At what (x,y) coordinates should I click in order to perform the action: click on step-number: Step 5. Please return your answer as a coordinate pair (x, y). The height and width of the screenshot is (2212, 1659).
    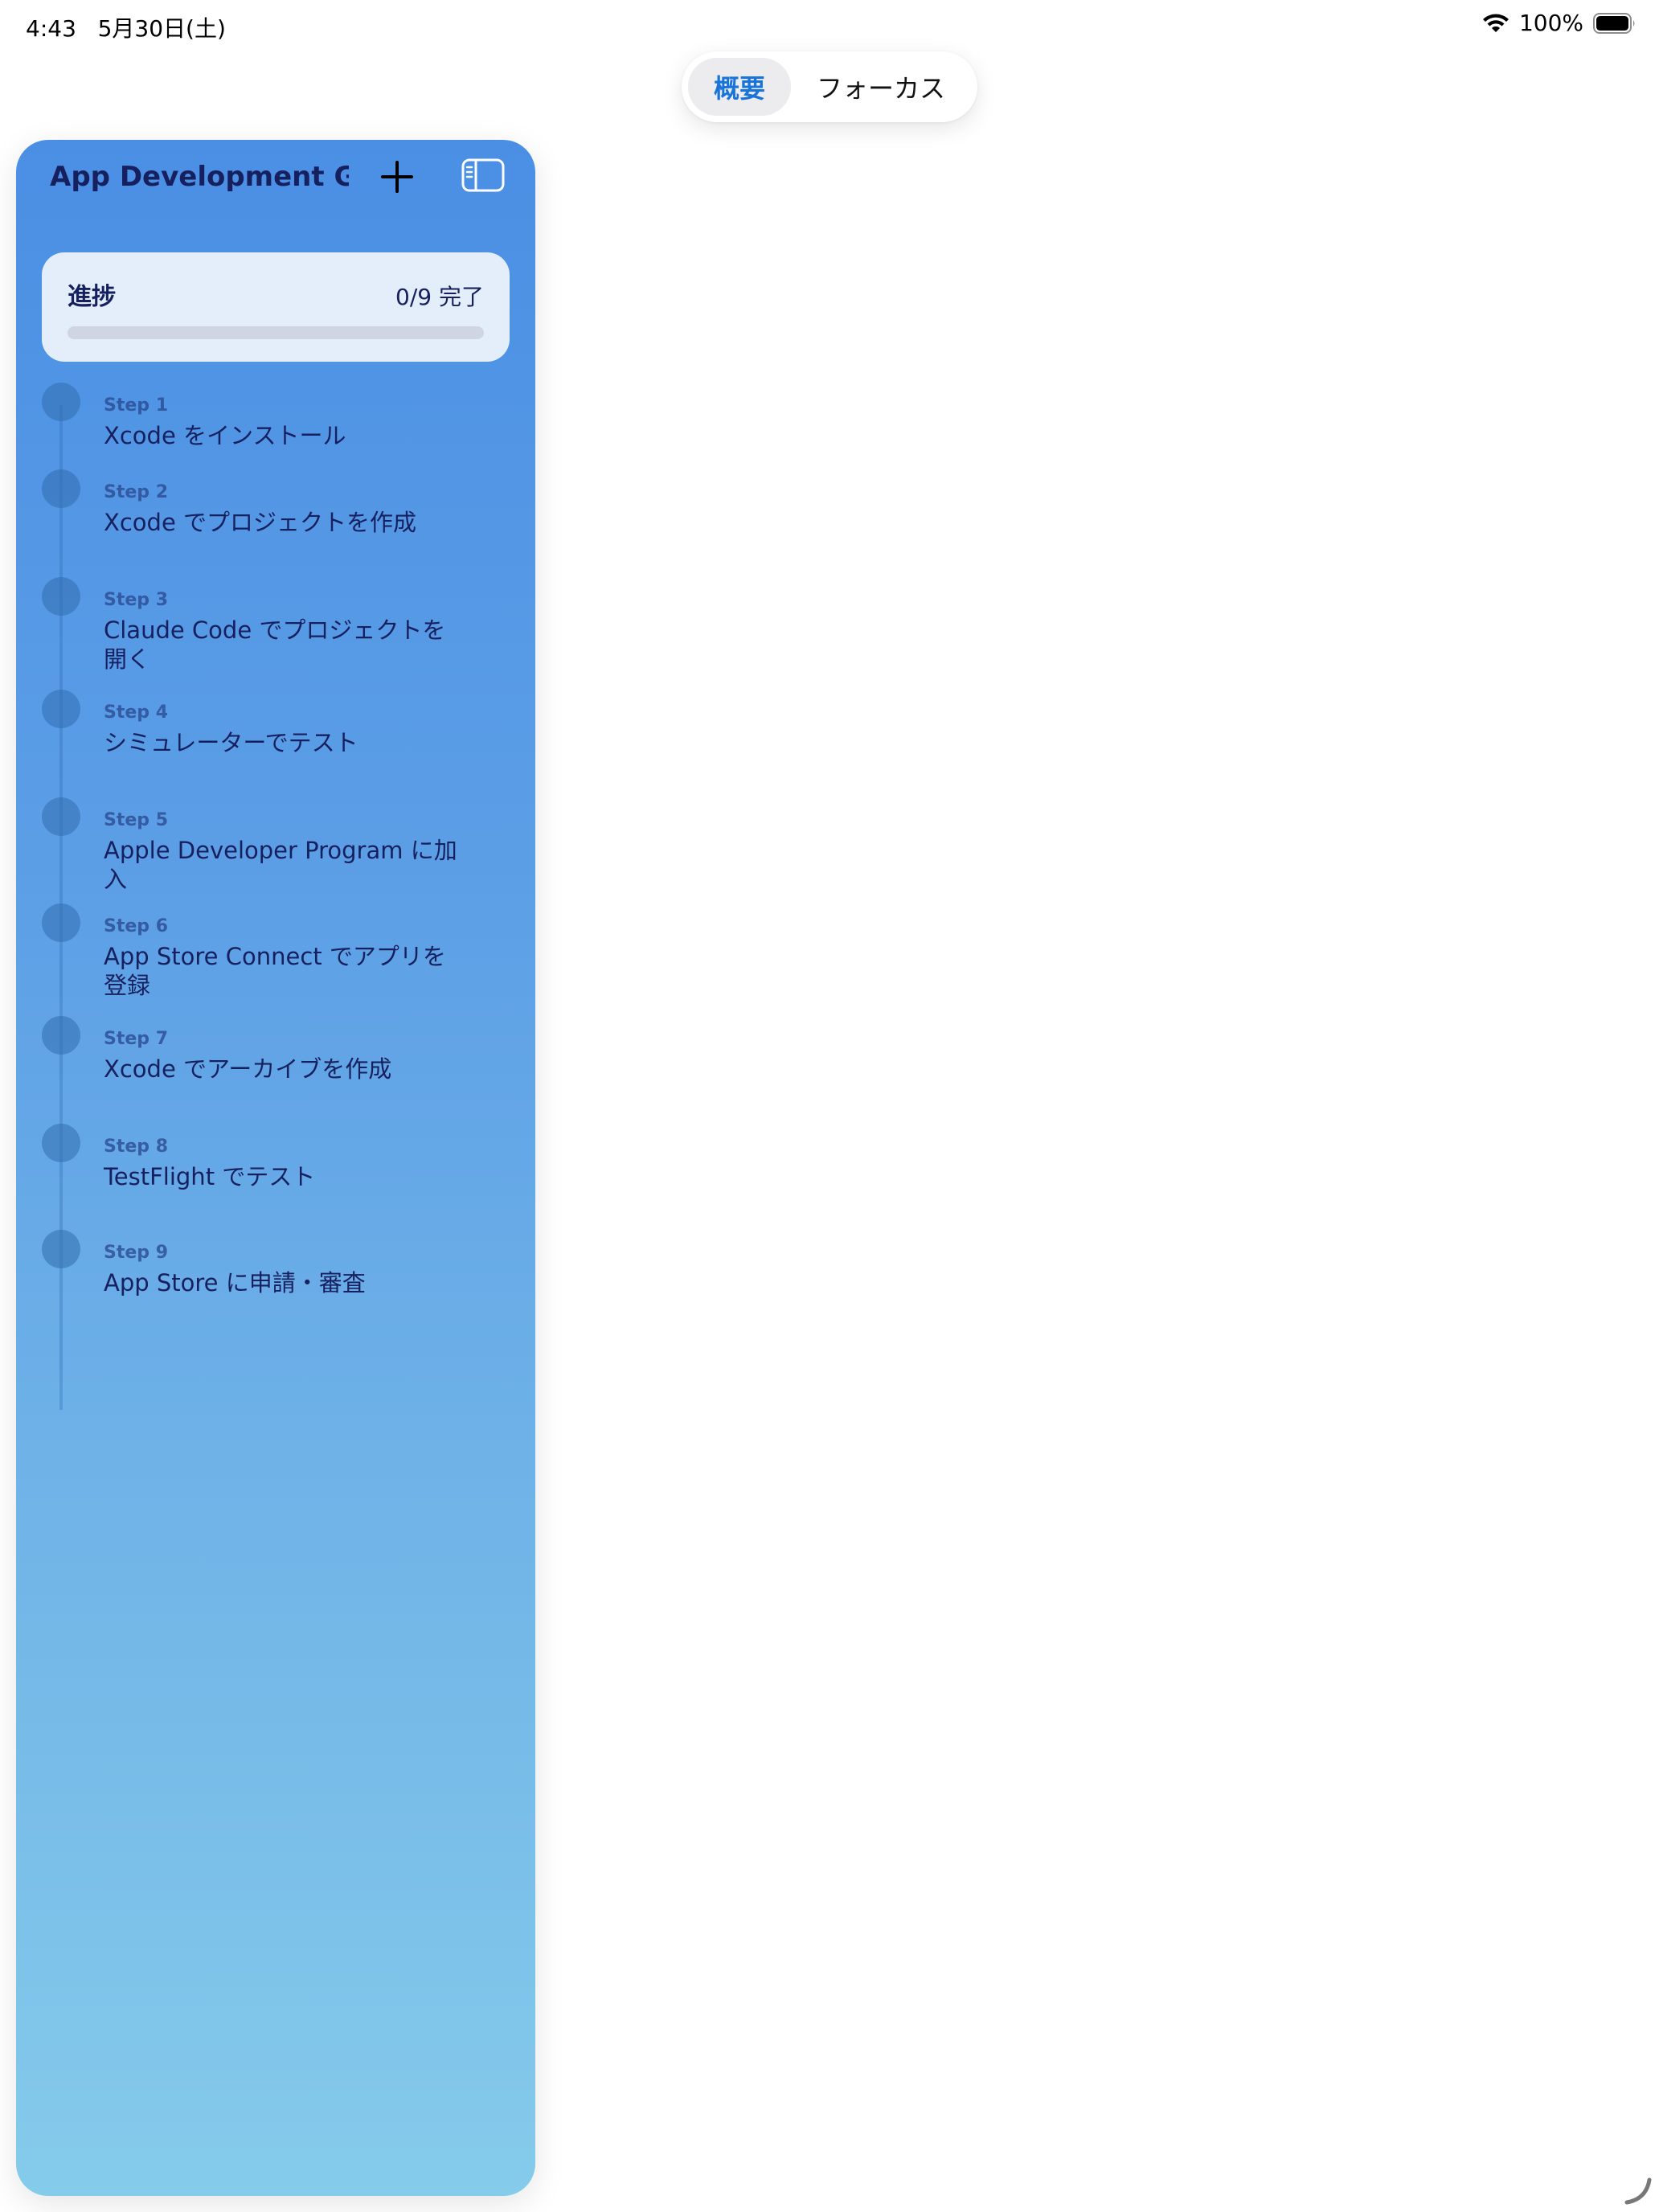
    Looking at the image, I should click on (136, 820).